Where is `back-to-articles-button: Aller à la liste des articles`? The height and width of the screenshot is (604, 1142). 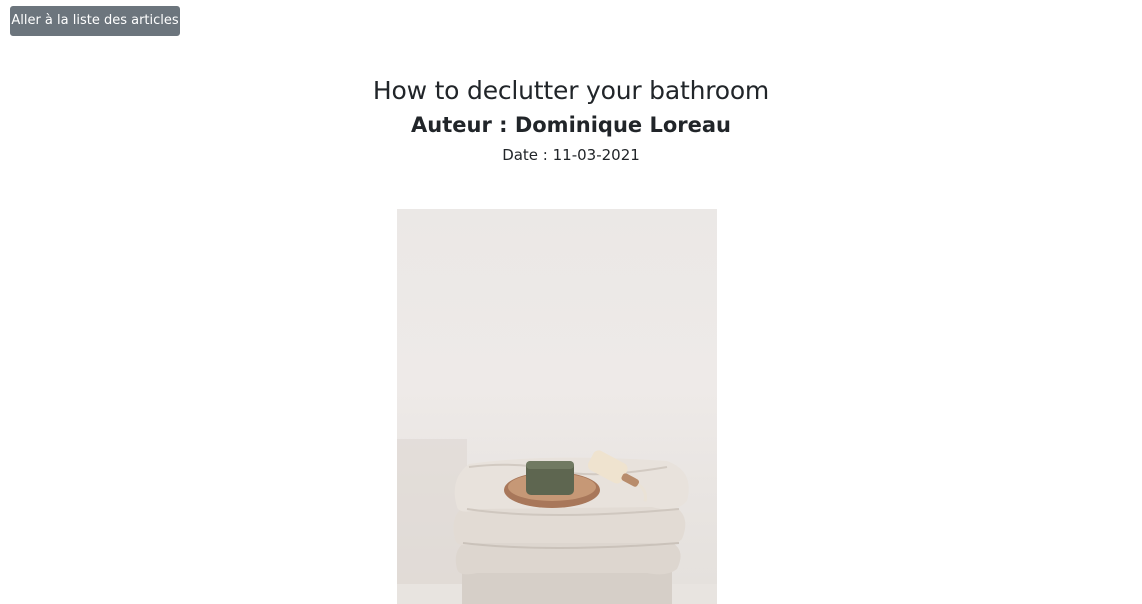 back-to-articles-button: Aller à la liste des articles is located at coordinates (95, 21).